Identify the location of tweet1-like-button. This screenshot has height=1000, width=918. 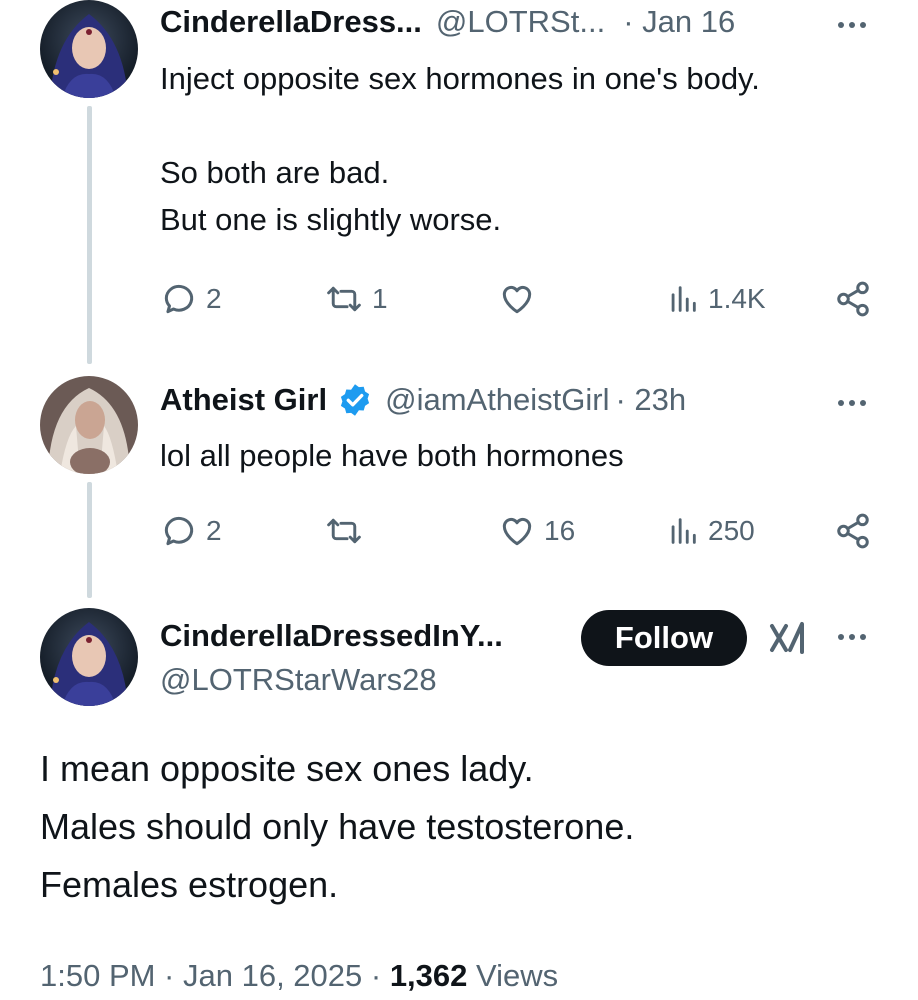
(521, 299).